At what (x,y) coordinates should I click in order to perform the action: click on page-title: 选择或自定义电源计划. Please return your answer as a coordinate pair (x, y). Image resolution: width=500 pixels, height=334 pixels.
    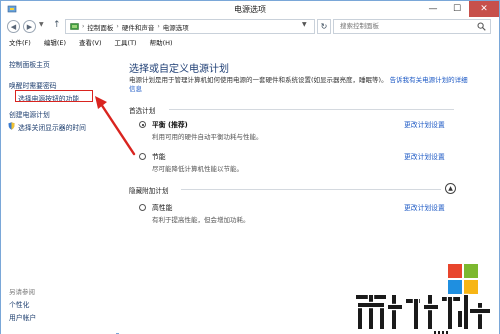
    Looking at the image, I should click on (179, 69).